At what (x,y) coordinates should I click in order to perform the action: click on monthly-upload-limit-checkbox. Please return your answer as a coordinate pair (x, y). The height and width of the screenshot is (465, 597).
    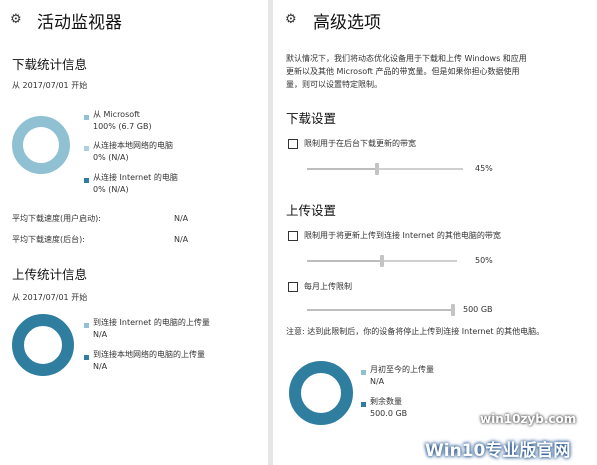
    Looking at the image, I should click on (293, 287).